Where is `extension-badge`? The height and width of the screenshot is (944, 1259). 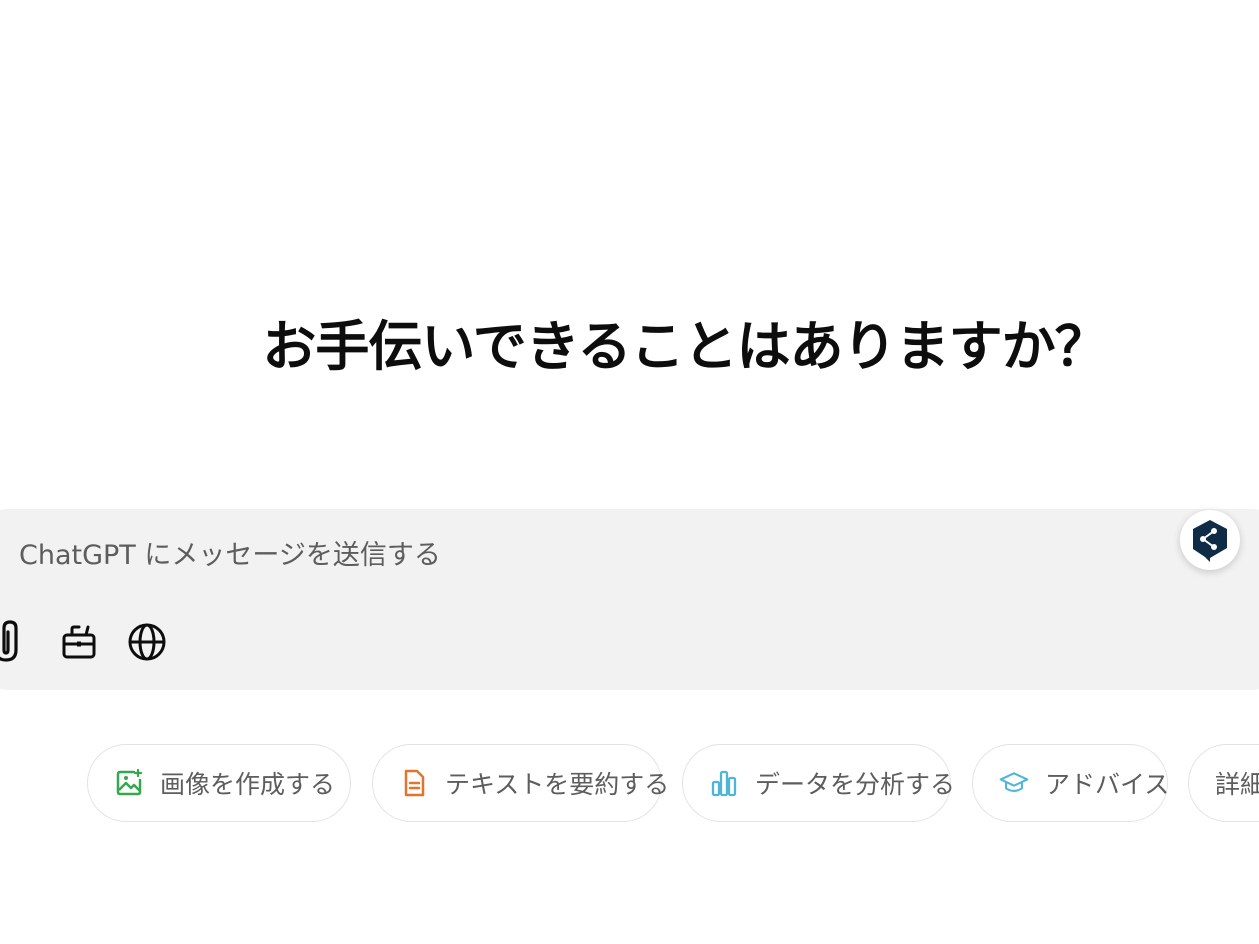
extension-badge is located at coordinates (1210, 540).